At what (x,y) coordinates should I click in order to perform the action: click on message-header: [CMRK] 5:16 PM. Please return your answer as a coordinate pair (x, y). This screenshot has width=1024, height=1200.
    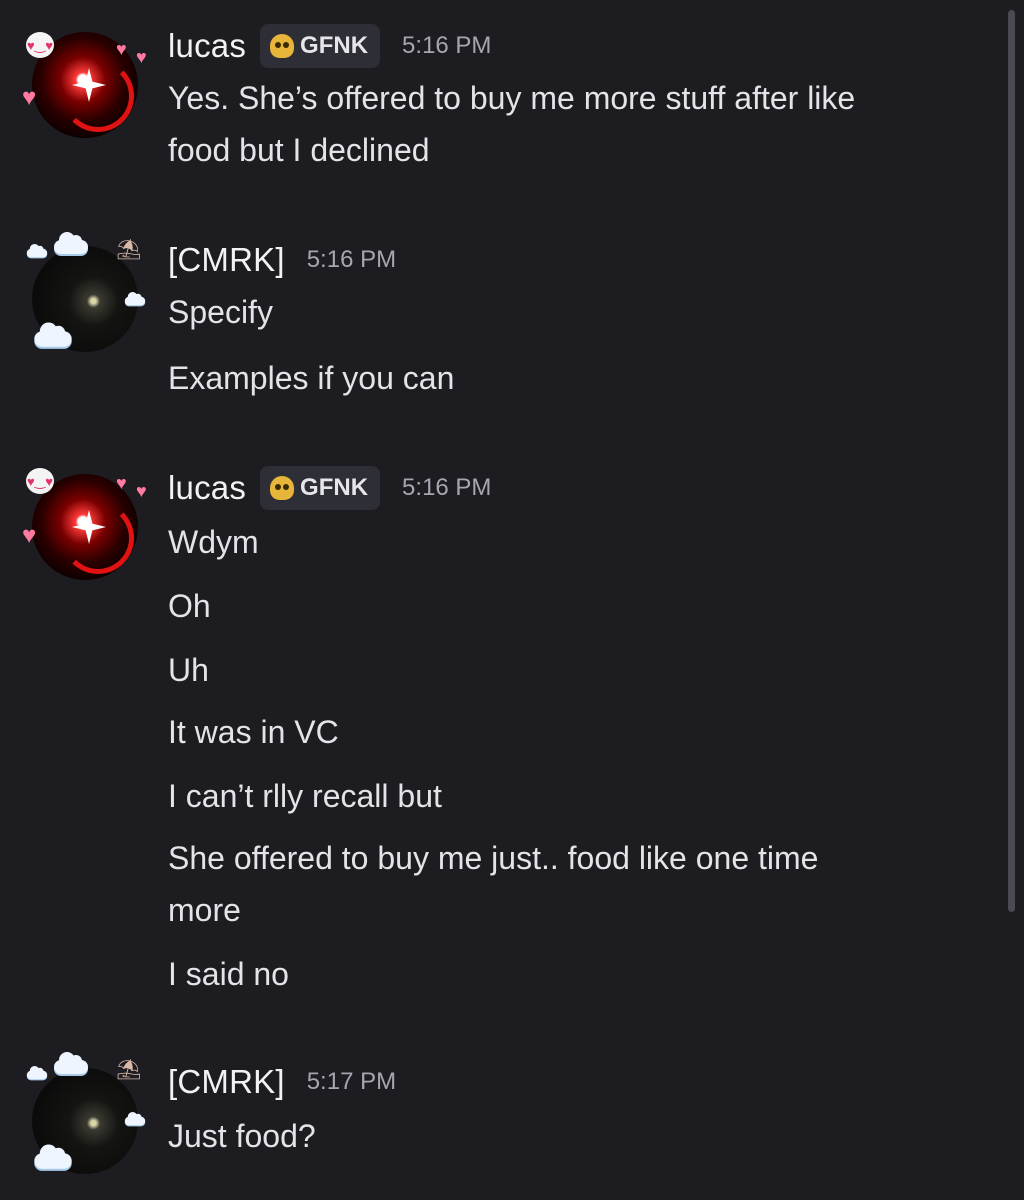
    Looking at the image, I should click on (282, 260).